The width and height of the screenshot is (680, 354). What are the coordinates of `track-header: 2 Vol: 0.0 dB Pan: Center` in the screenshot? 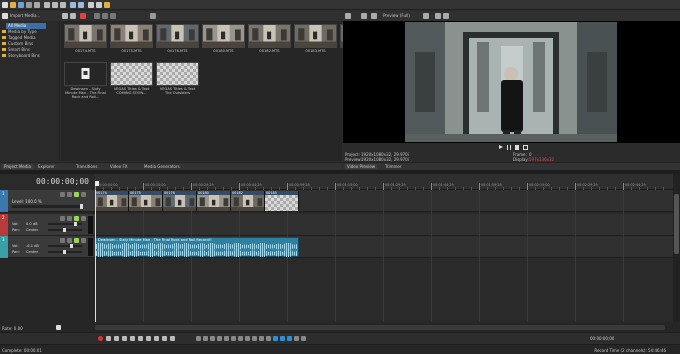 It's located at (47, 225).